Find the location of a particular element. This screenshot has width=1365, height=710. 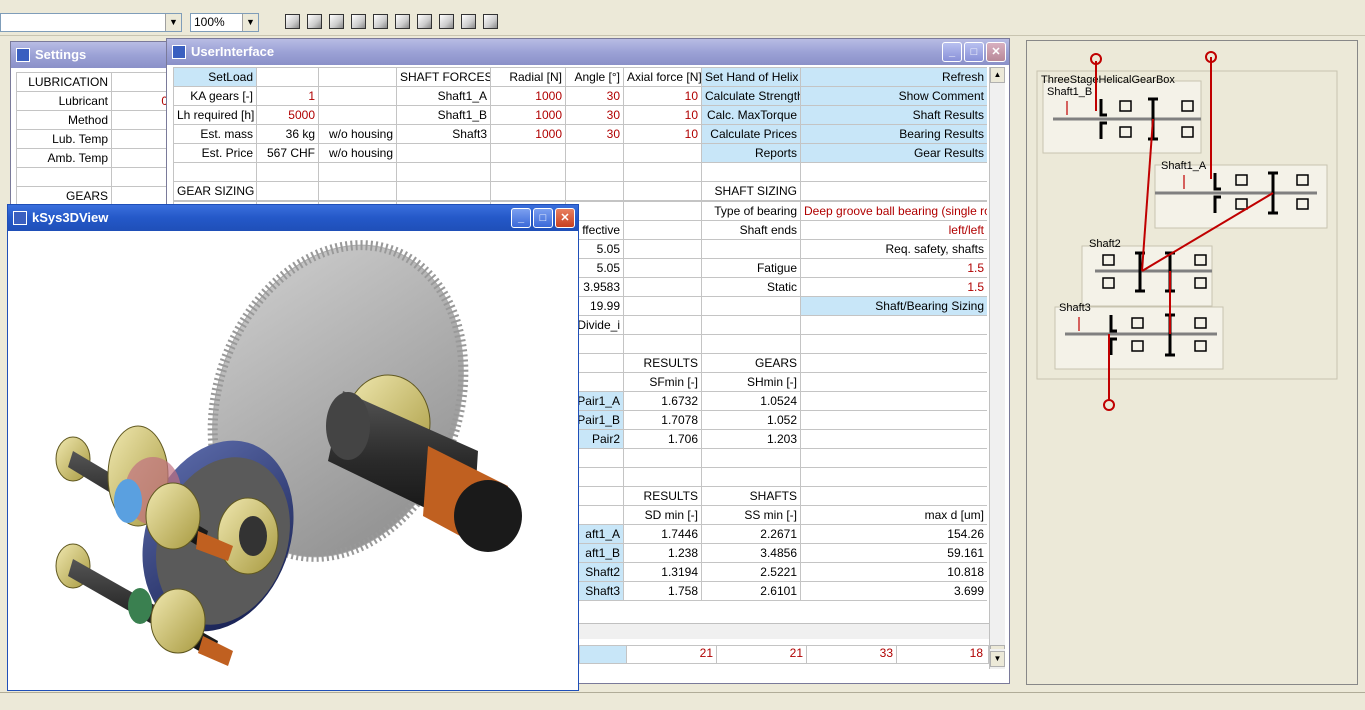

grid-cell: Shaft Results is located at coordinates (893, 115).